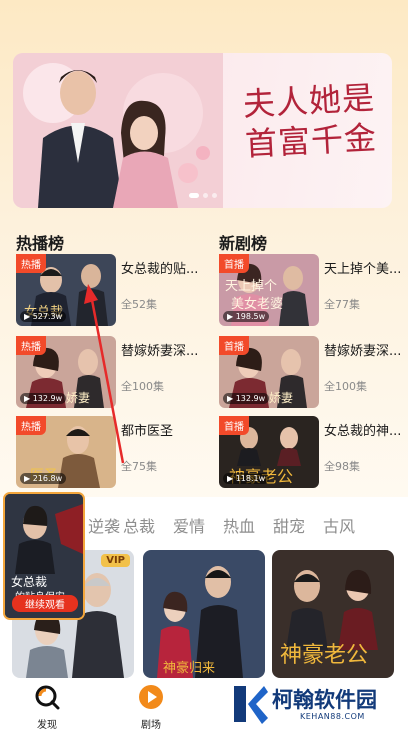 This screenshot has height=730, width=408. What do you see at coordinates (29, 581) in the screenshot?
I see `svg-text: 女总裁` at bounding box center [29, 581].